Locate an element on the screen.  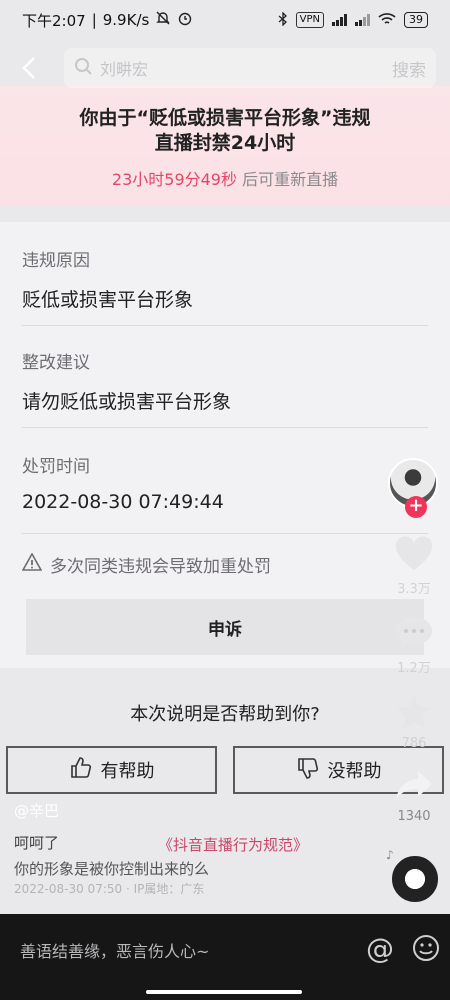
helpful-button: 有帮助 is located at coordinates (111, 770).